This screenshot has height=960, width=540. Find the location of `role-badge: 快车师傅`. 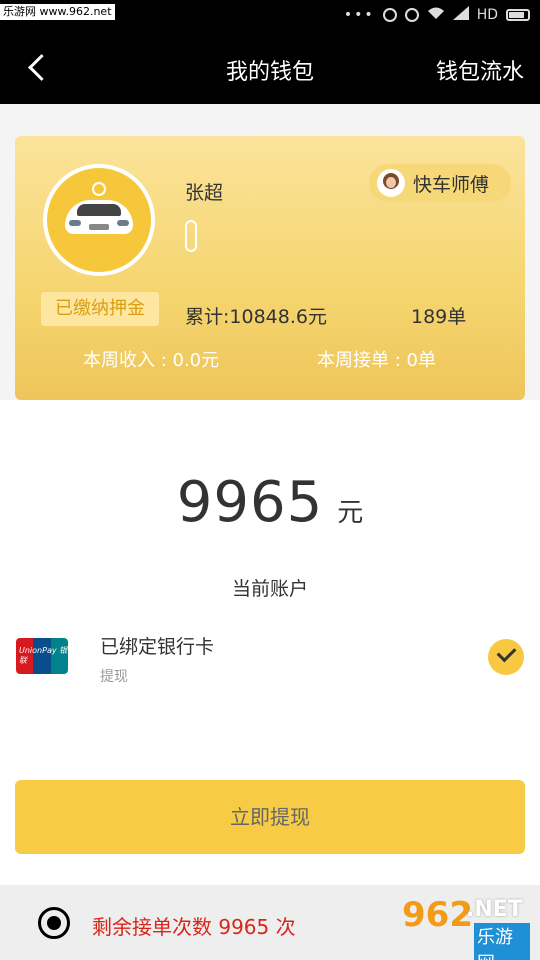

role-badge: 快车师傅 is located at coordinates (440, 183).